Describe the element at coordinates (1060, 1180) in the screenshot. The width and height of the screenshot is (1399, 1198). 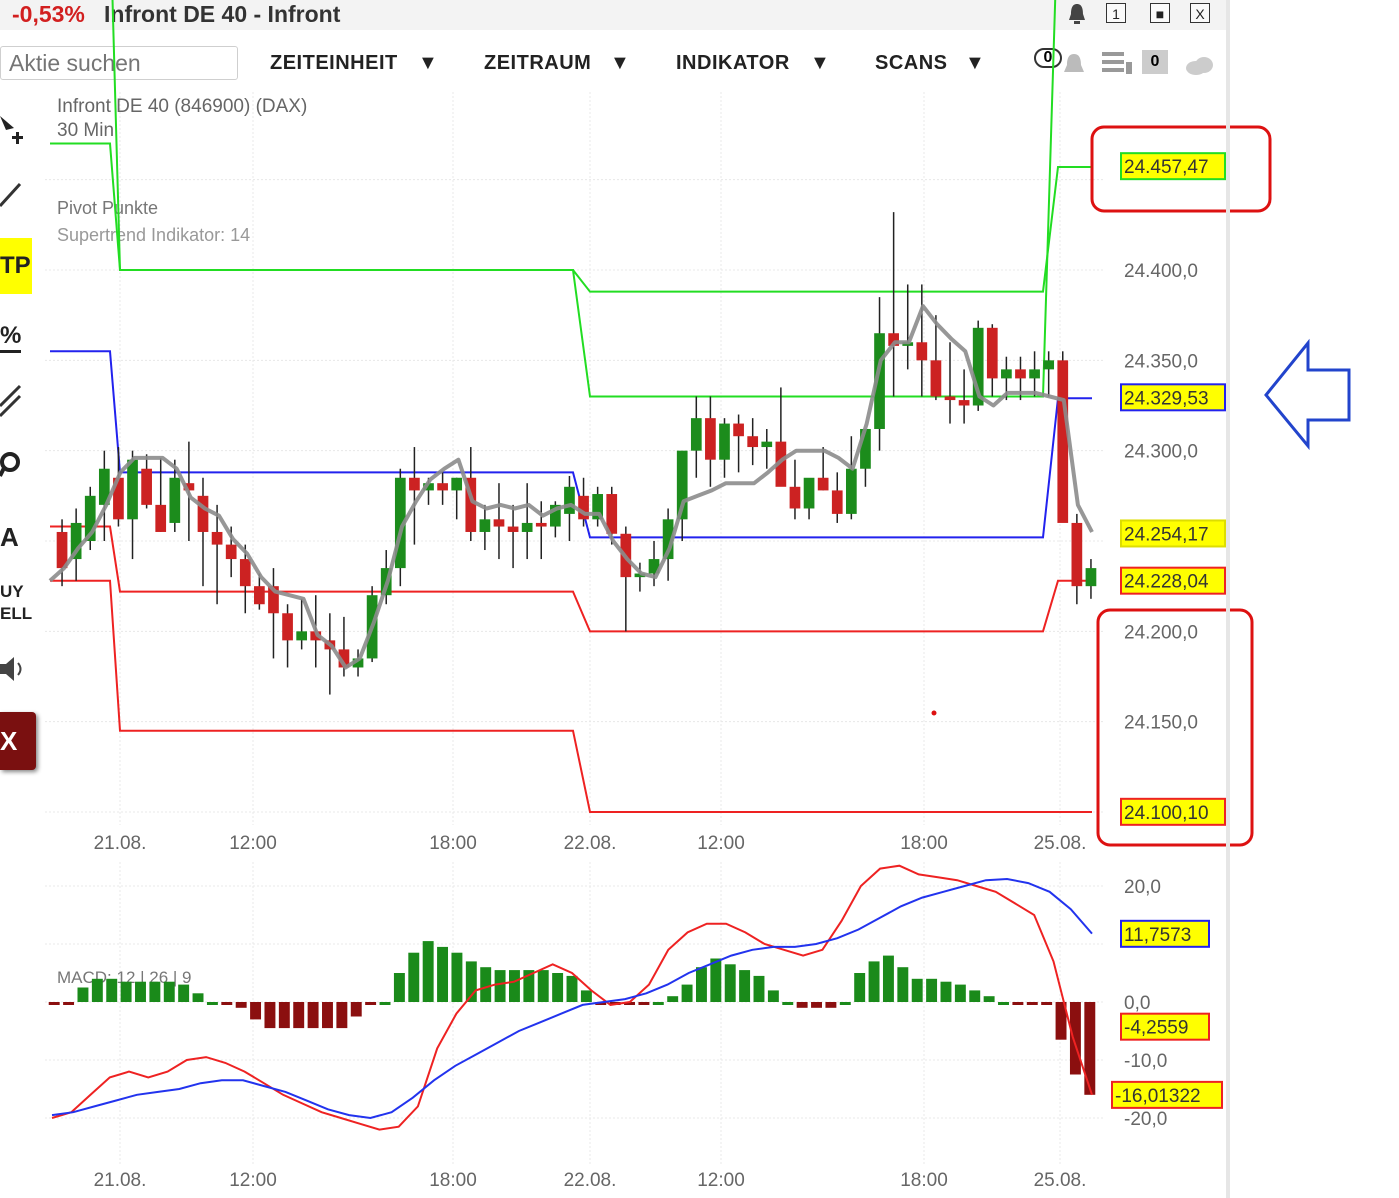
I see `time-tick-label: 25.08.` at that location.